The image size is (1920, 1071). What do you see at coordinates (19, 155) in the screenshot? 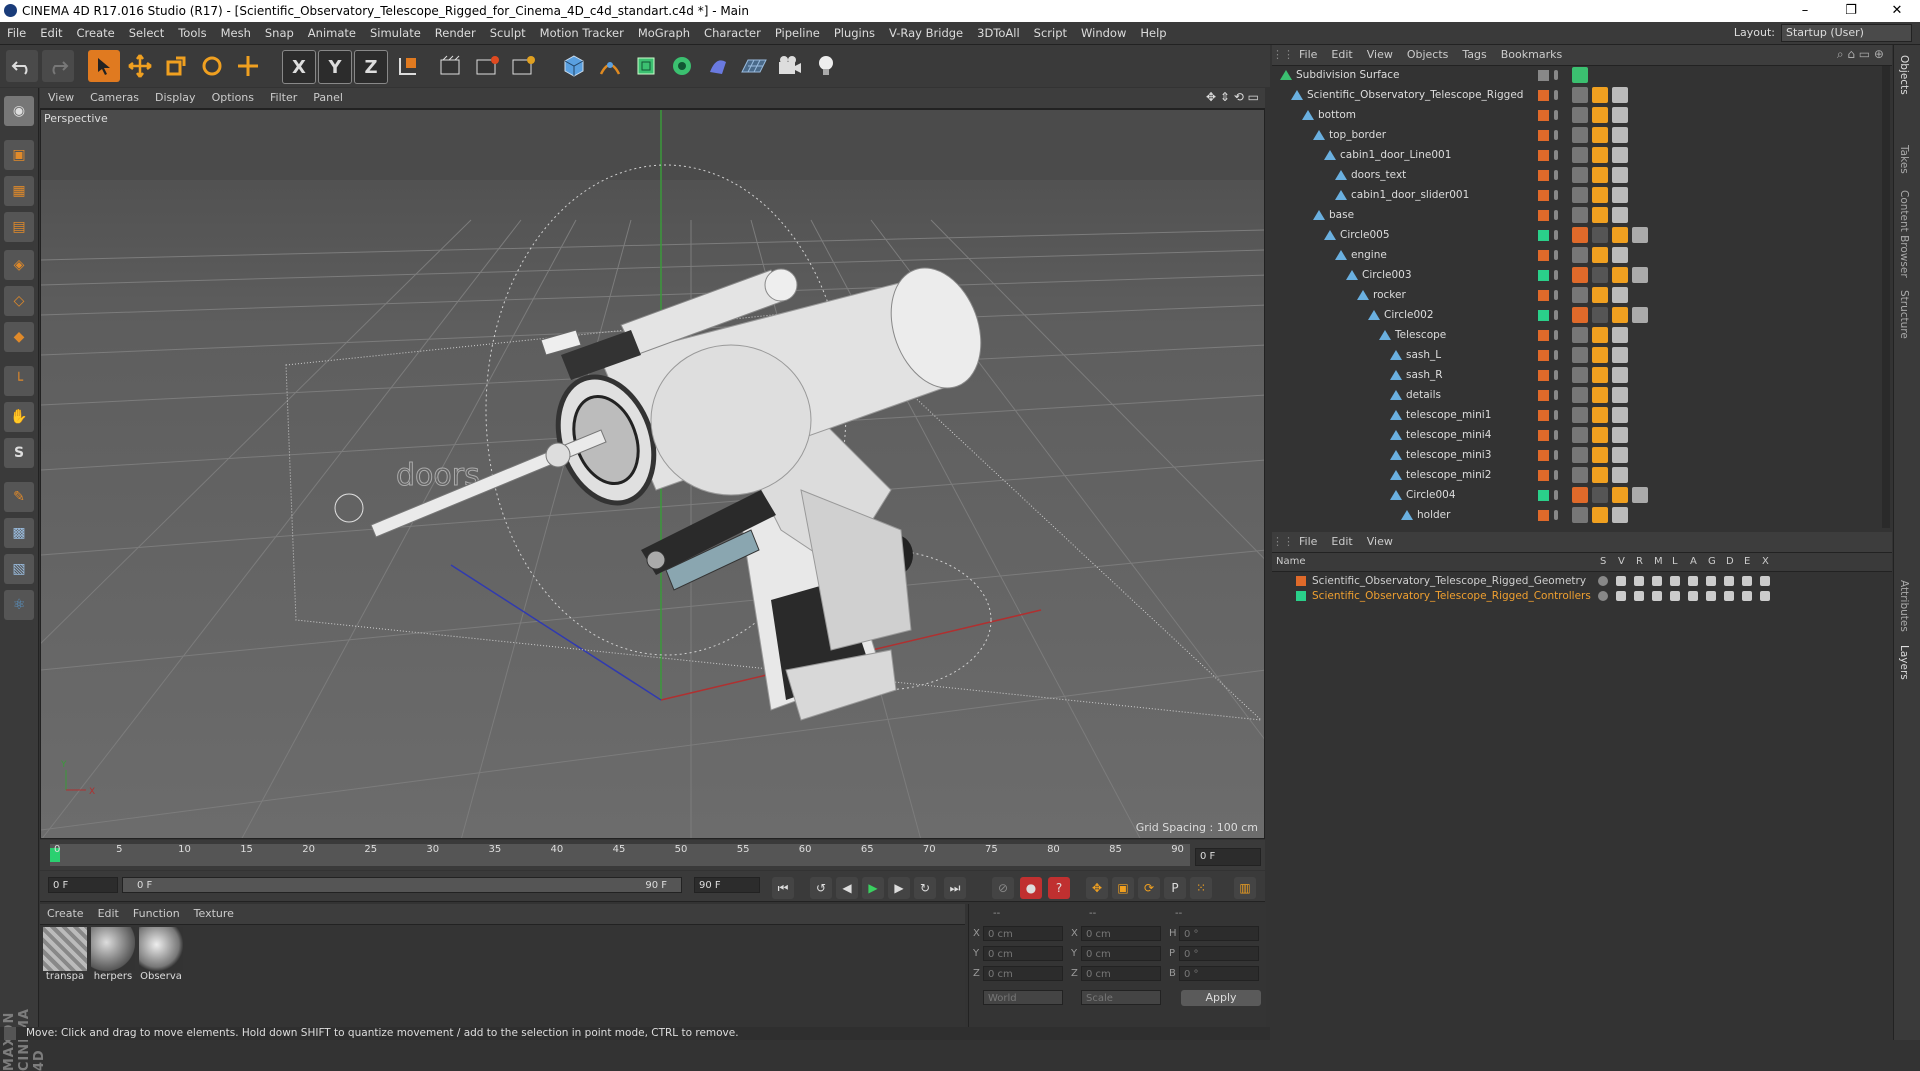
I see `object-mode-icon: ▣` at bounding box center [19, 155].